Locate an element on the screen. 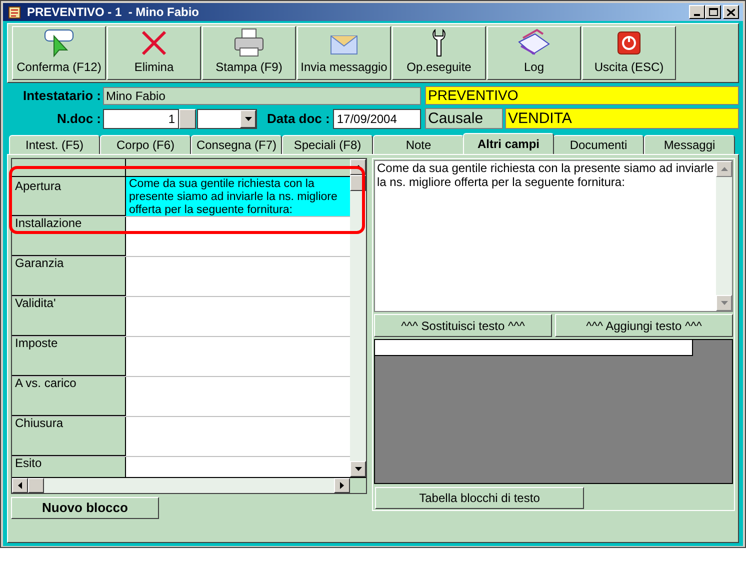  row-label: Garanzia is located at coordinates (69, 276).